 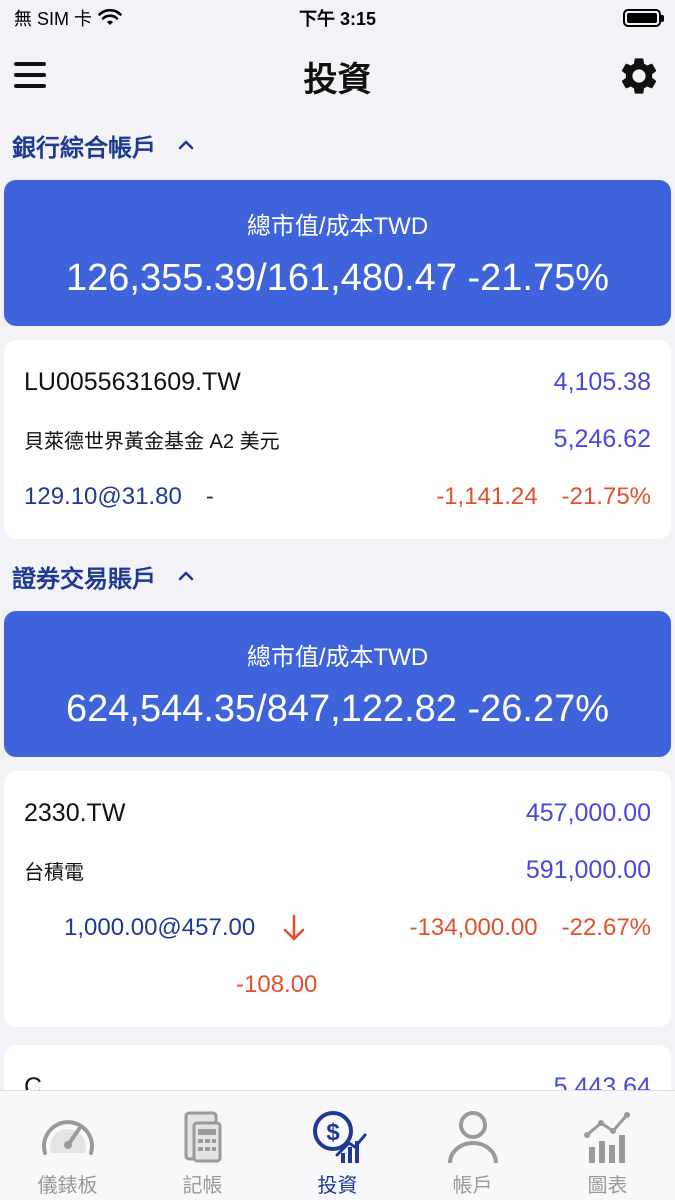 What do you see at coordinates (337, 278) in the screenshot?
I see `summary-value: 126,355.39/161,480.47 -21.75%` at bounding box center [337, 278].